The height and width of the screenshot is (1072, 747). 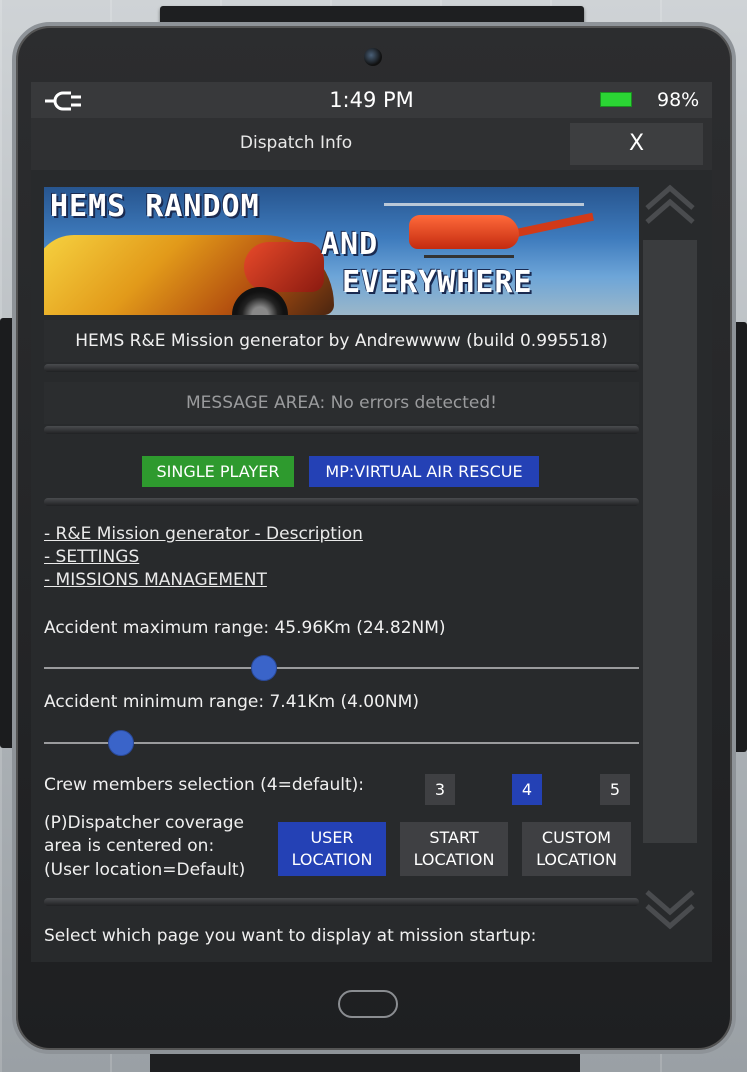 What do you see at coordinates (454, 859) in the screenshot?
I see `start-location-label-2: LOCATION` at bounding box center [454, 859].